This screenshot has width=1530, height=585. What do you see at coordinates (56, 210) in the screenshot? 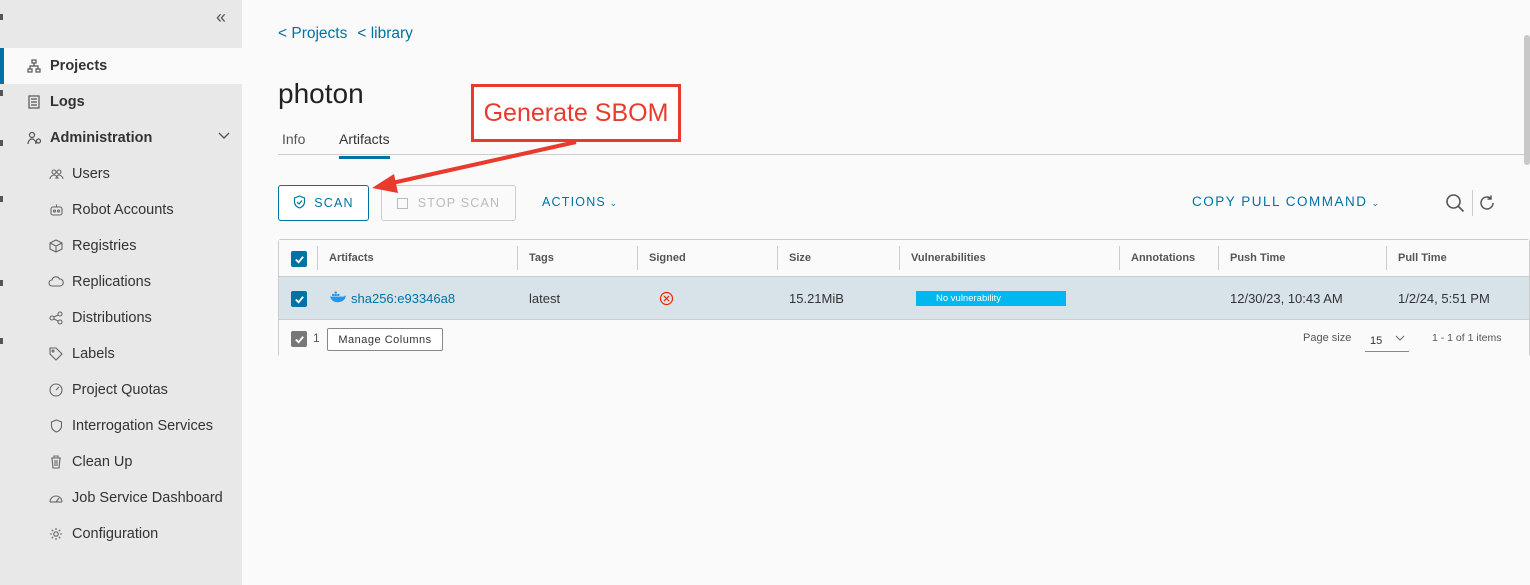
I see `robot-icon` at bounding box center [56, 210].